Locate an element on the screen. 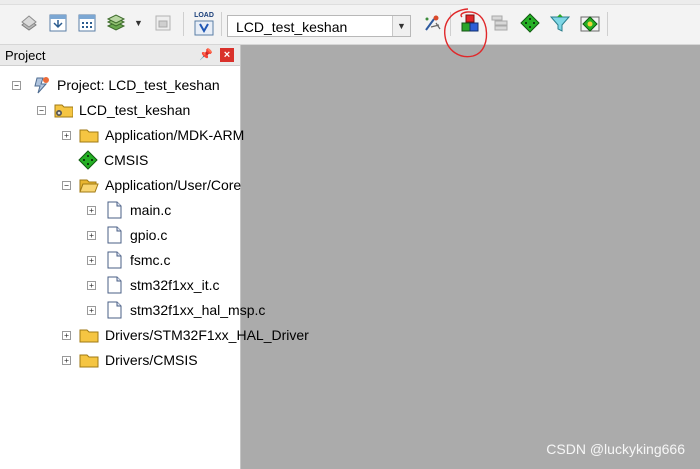 This screenshot has width=700, height=469. toolbar-top-strip is located at coordinates (350, 2).